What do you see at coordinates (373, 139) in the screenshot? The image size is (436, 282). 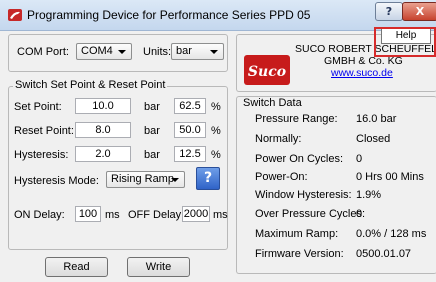 I see `switch-data-value: Closed` at bounding box center [373, 139].